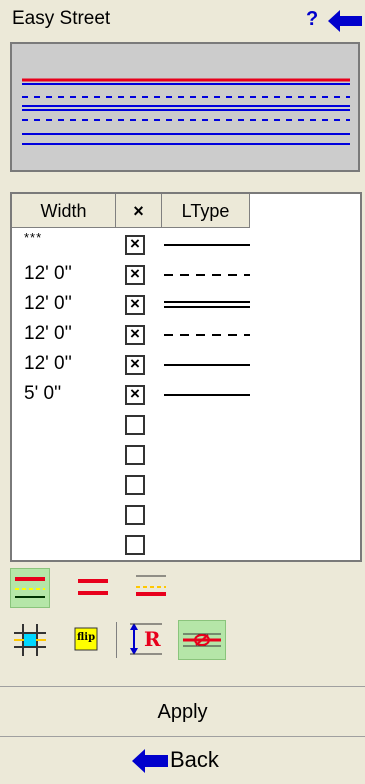 The image size is (365, 784). I want to click on style-yellow-center-button, so click(152, 588).